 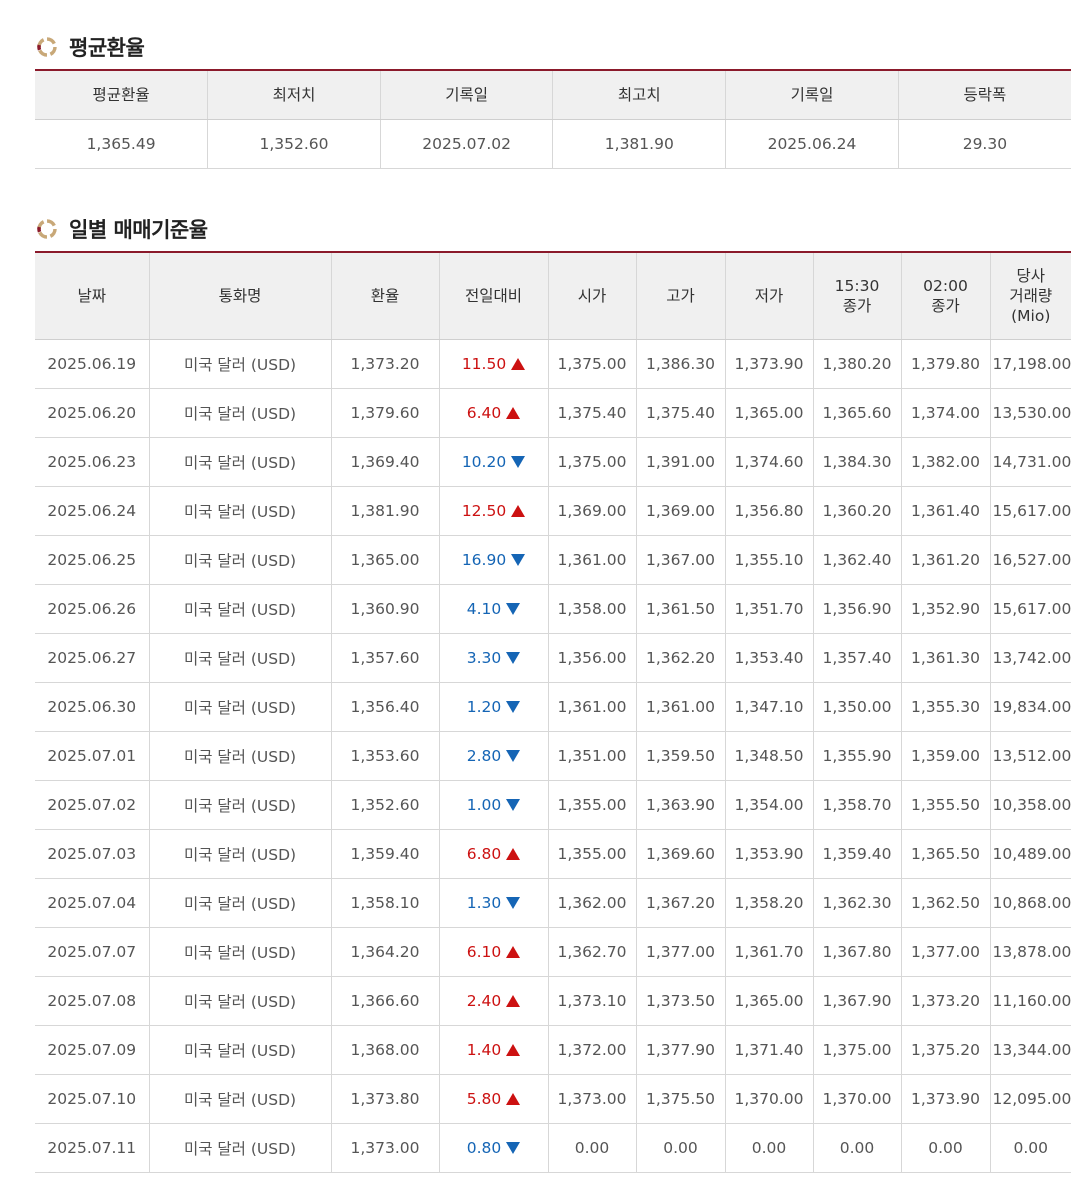 What do you see at coordinates (92, 854) in the screenshot?
I see `date-cell: 2025.07.03` at bounding box center [92, 854].